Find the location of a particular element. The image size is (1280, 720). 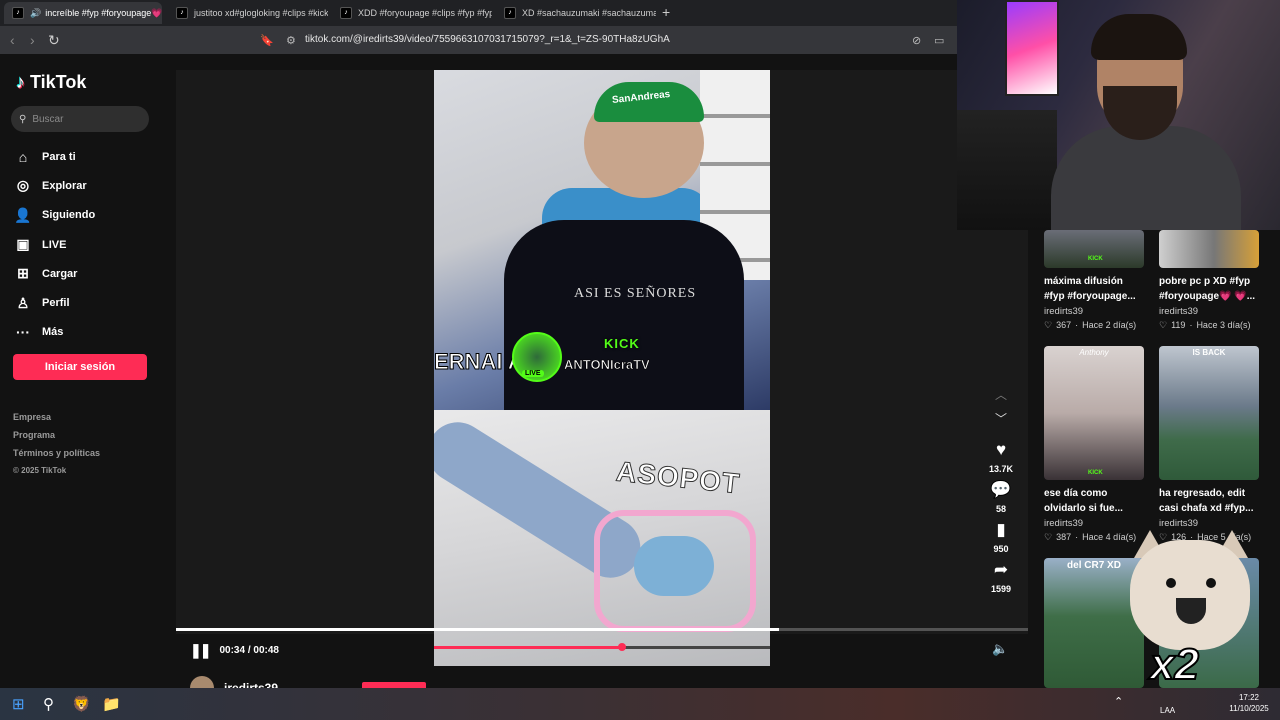

sidebar-item-cargar: ⊞ Cargar is located at coordinates (54, 273).